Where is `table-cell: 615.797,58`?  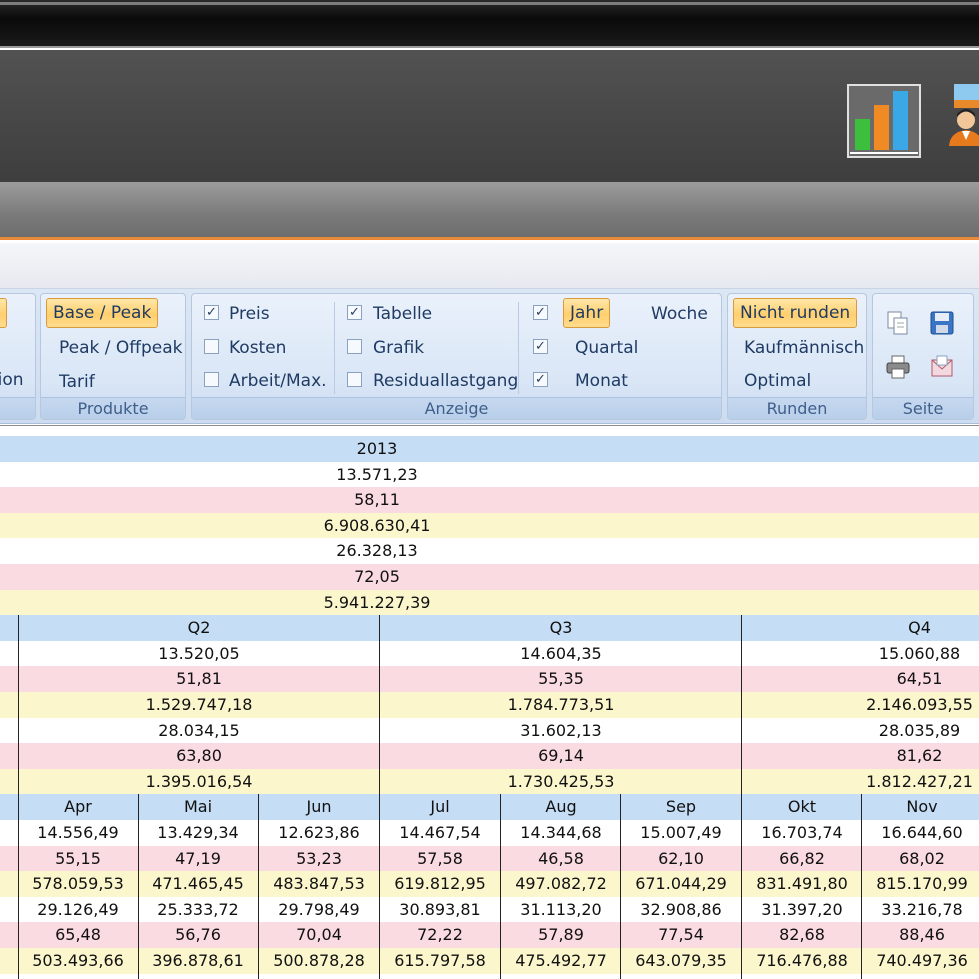 table-cell: 615.797,58 is located at coordinates (440, 961).